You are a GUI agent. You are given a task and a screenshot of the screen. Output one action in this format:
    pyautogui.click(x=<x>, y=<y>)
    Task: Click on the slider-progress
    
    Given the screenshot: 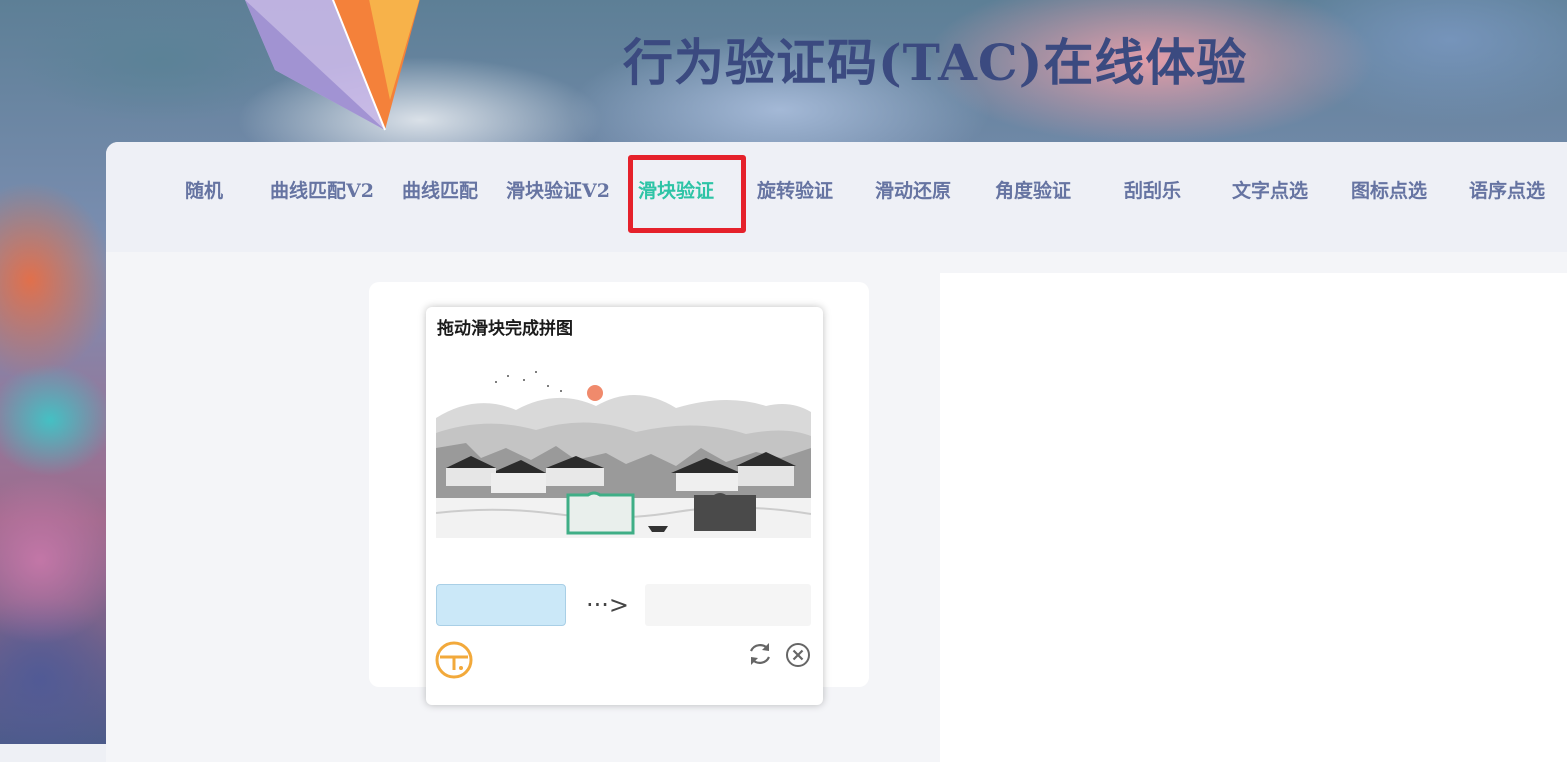 What is the action you would take?
    pyautogui.click(x=501, y=605)
    